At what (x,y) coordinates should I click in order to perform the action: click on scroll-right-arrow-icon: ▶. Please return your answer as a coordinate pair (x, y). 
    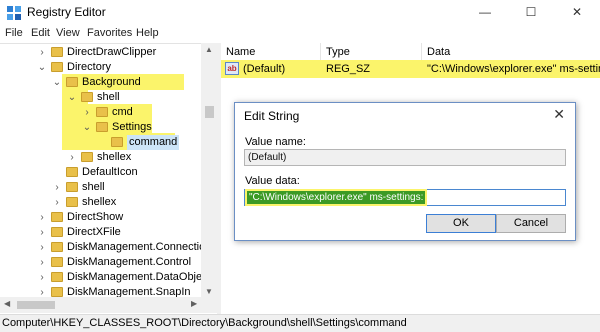
    Looking at the image, I should click on (194, 303).